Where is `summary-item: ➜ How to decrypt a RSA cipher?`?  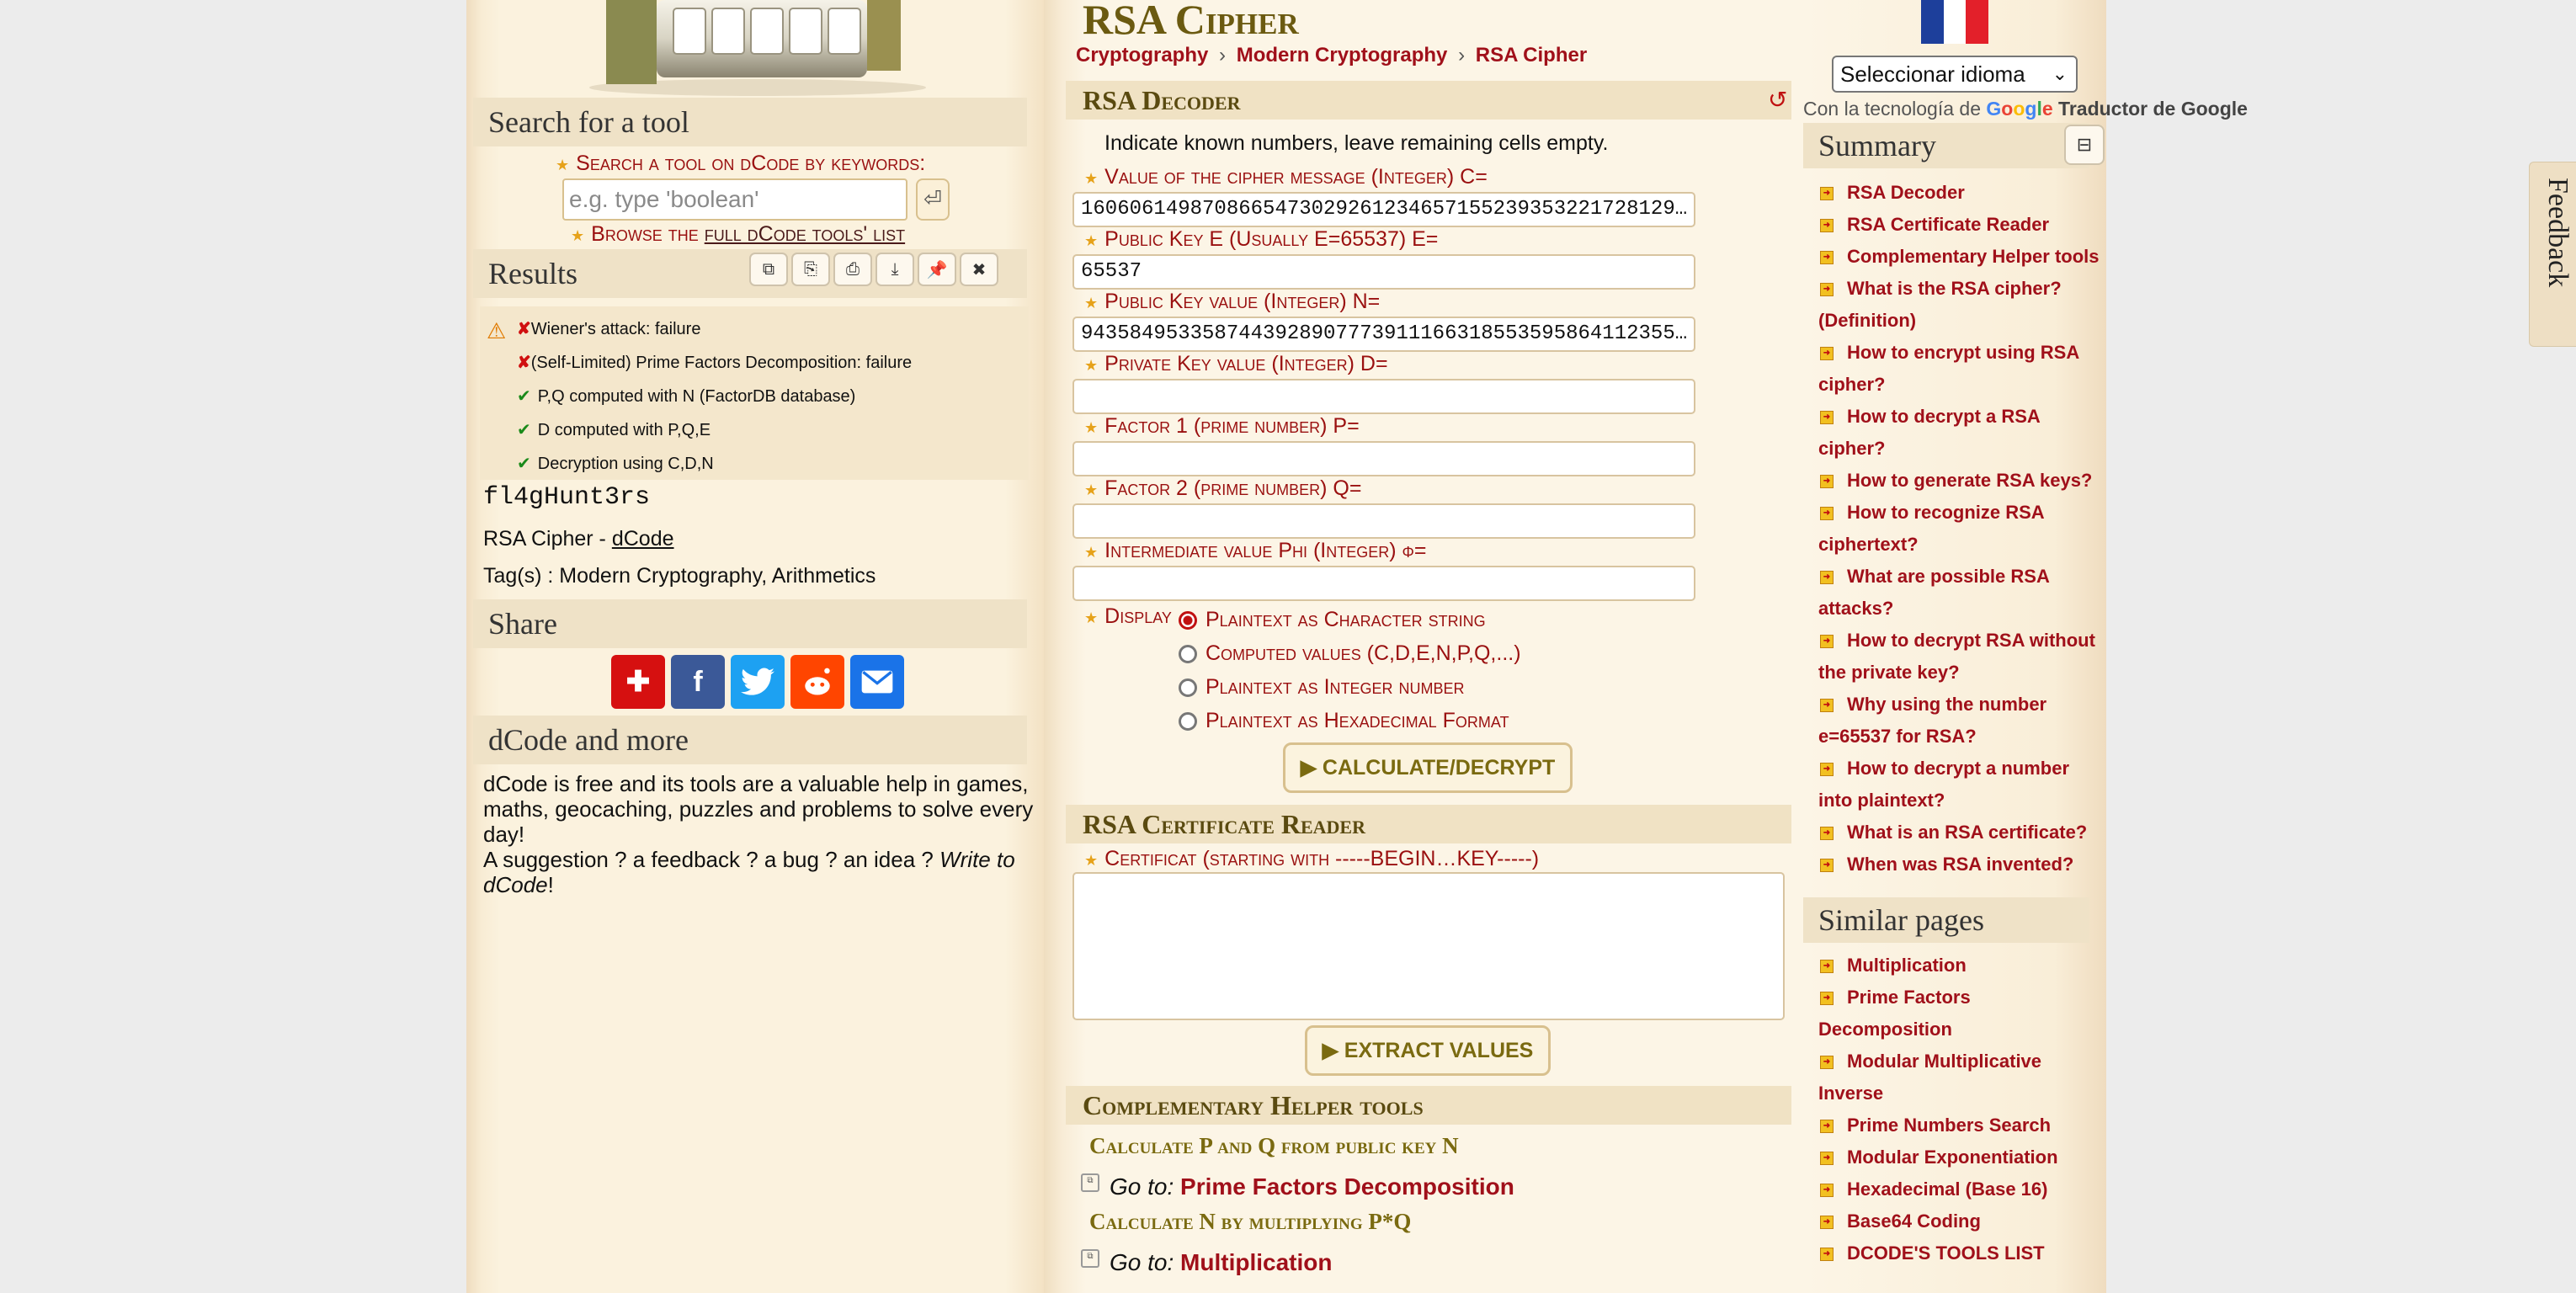
summary-item: ➜ How to decrypt a RSA cipher? is located at coordinates (1961, 433).